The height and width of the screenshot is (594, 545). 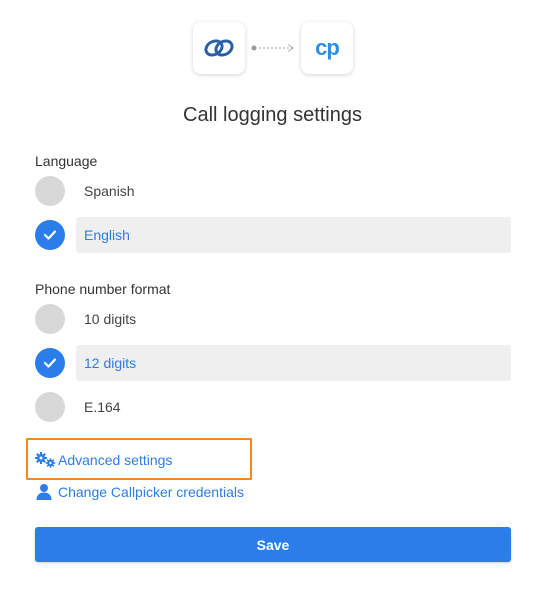 What do you see at coordinates (293, 363) in the screenshot?
I see `option-label: 12 digits` at bounding box center [293, 363].